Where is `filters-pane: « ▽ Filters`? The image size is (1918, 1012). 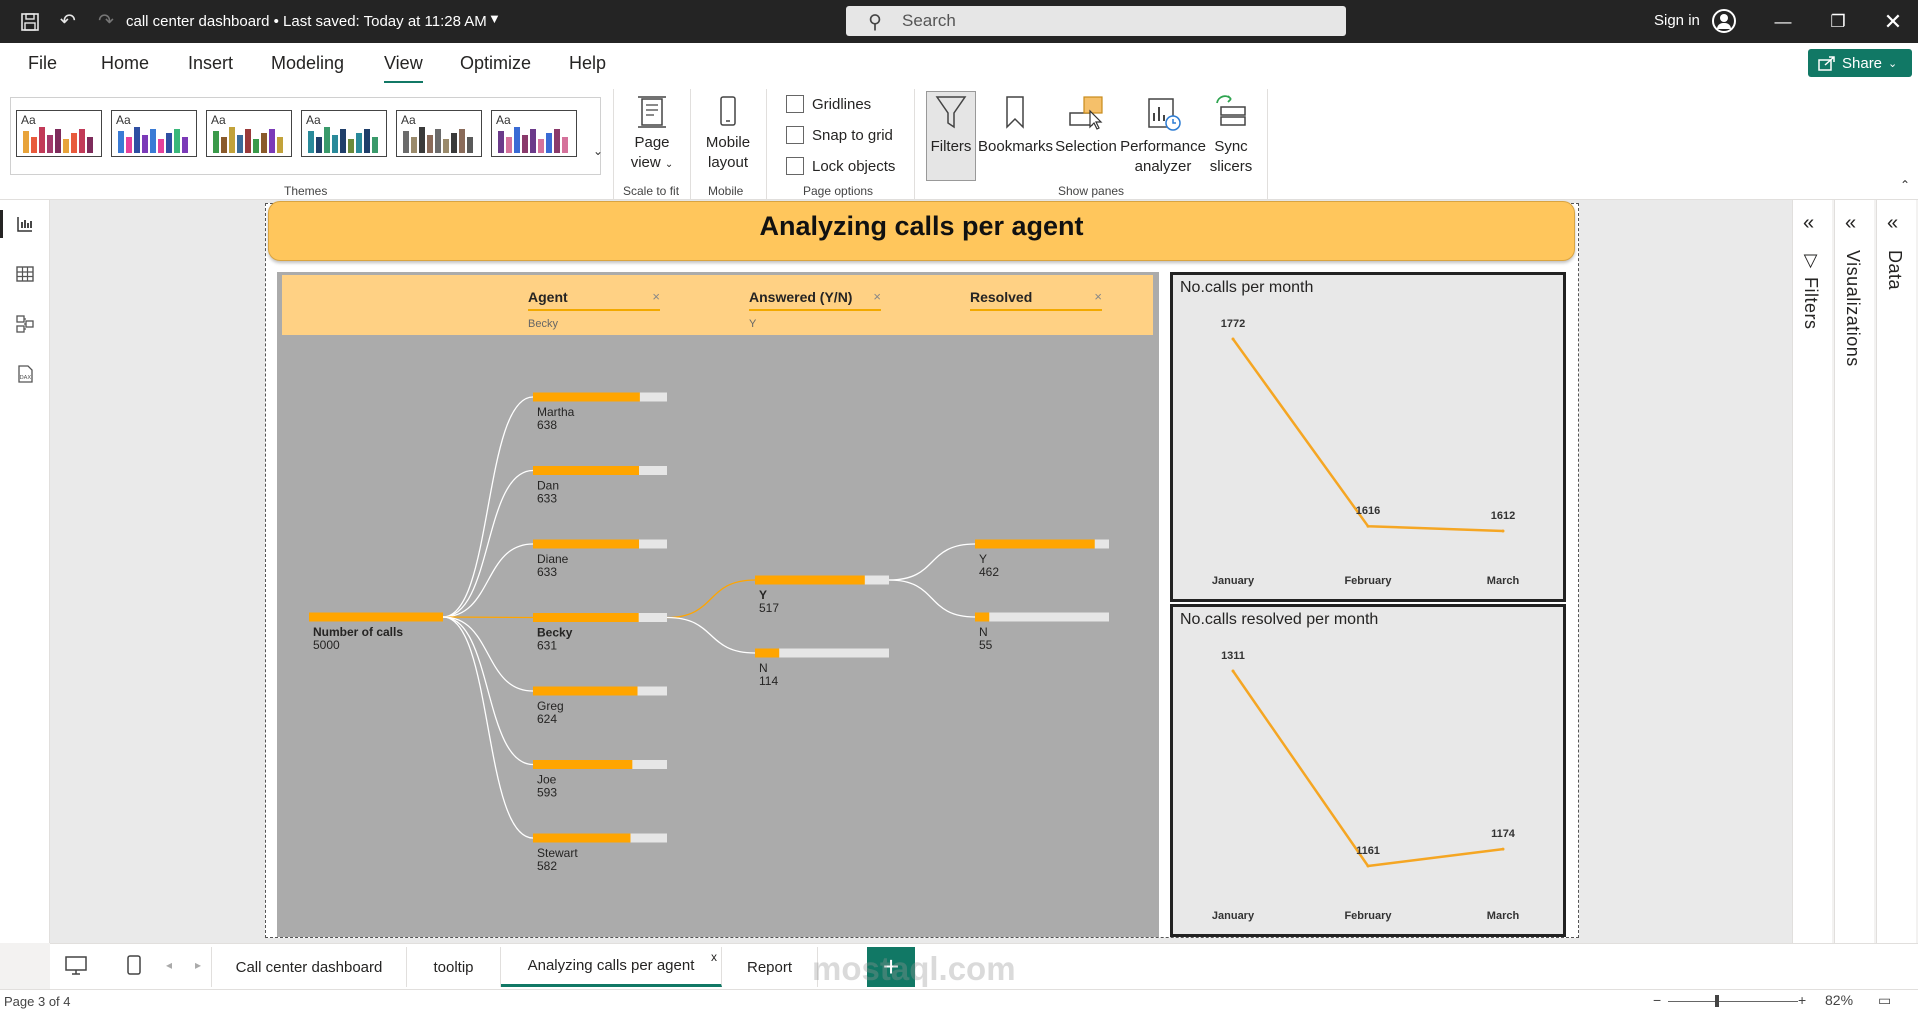 filters-pane: « ▽ Filters is located at coordinates (1812, 571).